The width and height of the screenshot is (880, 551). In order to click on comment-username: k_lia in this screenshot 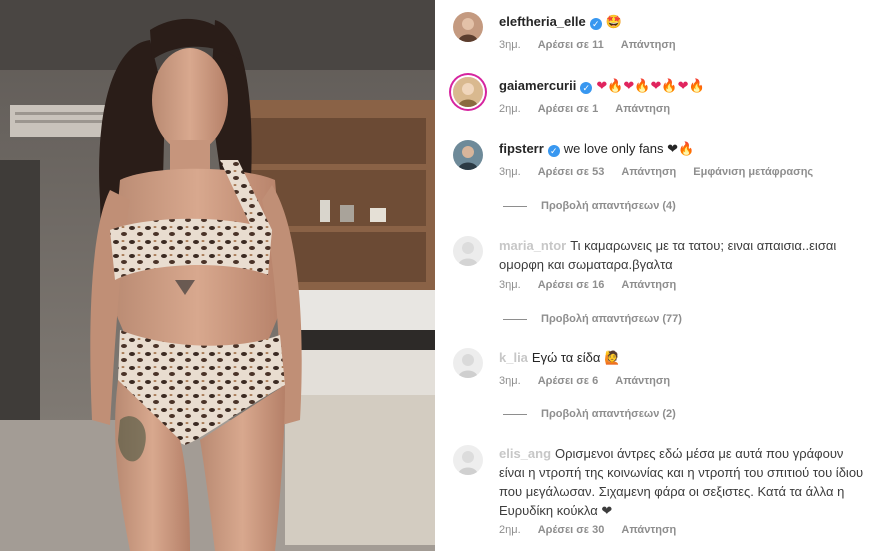, I will do `click(513, 357)`.